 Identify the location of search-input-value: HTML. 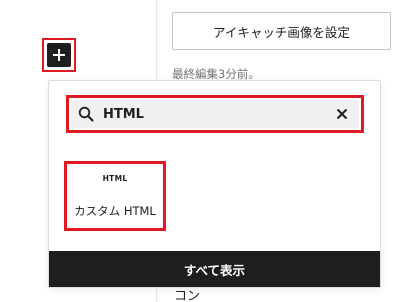
(123, 114).